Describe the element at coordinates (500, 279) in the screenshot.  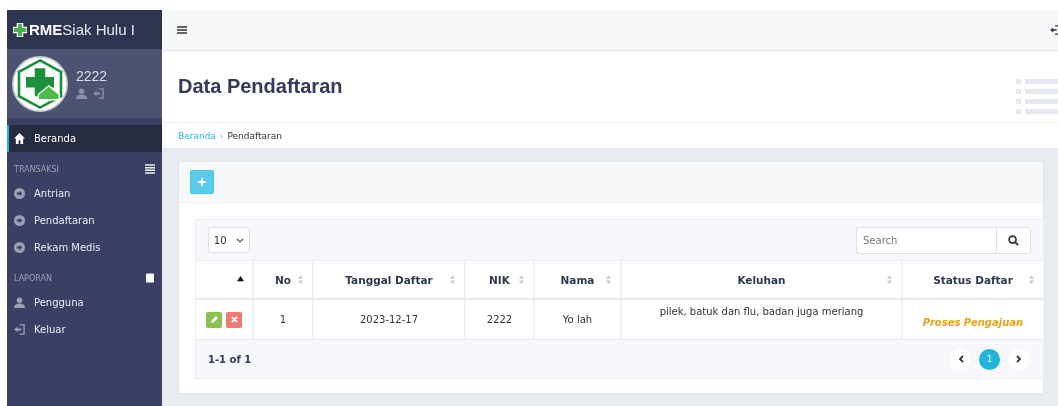
I see `column-header: NIK` at that location.